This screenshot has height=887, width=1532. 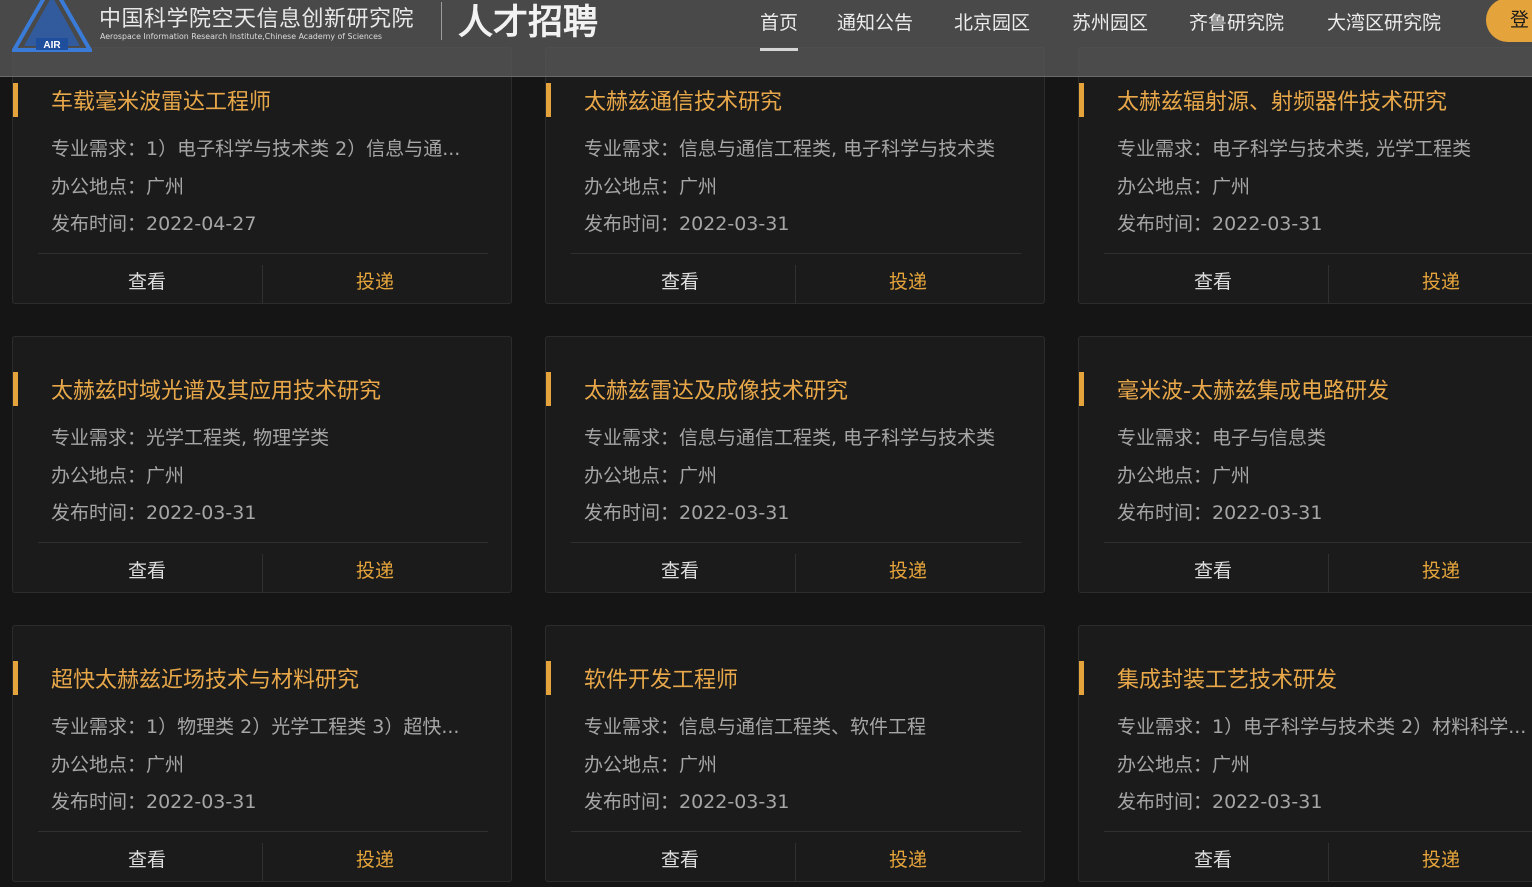 What do you see at coordinates (1509, 21) in the screenshot?
I see `login-button: 登` at bounding box center [1509, 21].